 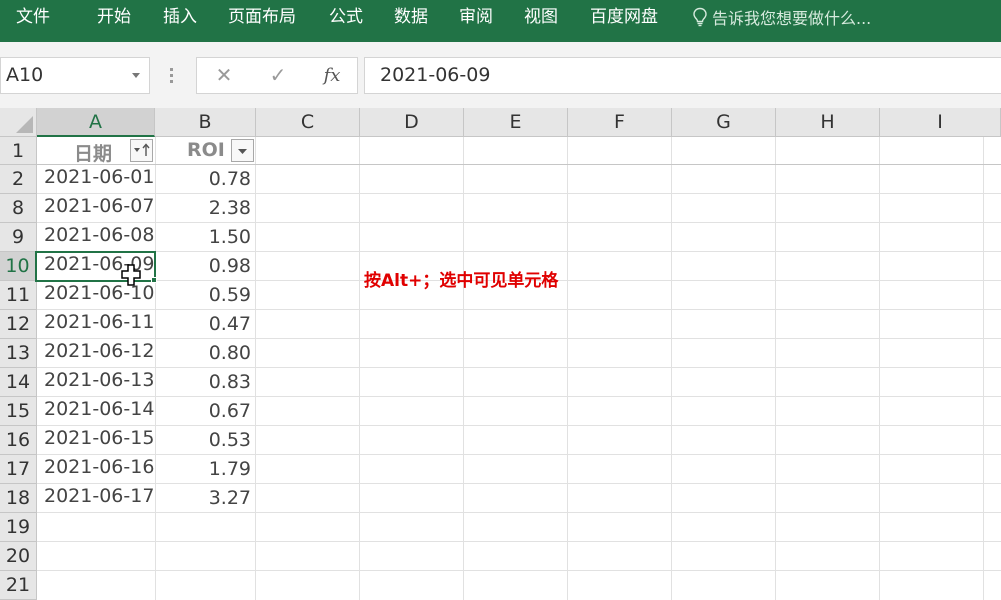 What do you see at coordinates (136, 75) in the screenshot?
I see `chevron-down-icon` at bounding box center [136, 75].